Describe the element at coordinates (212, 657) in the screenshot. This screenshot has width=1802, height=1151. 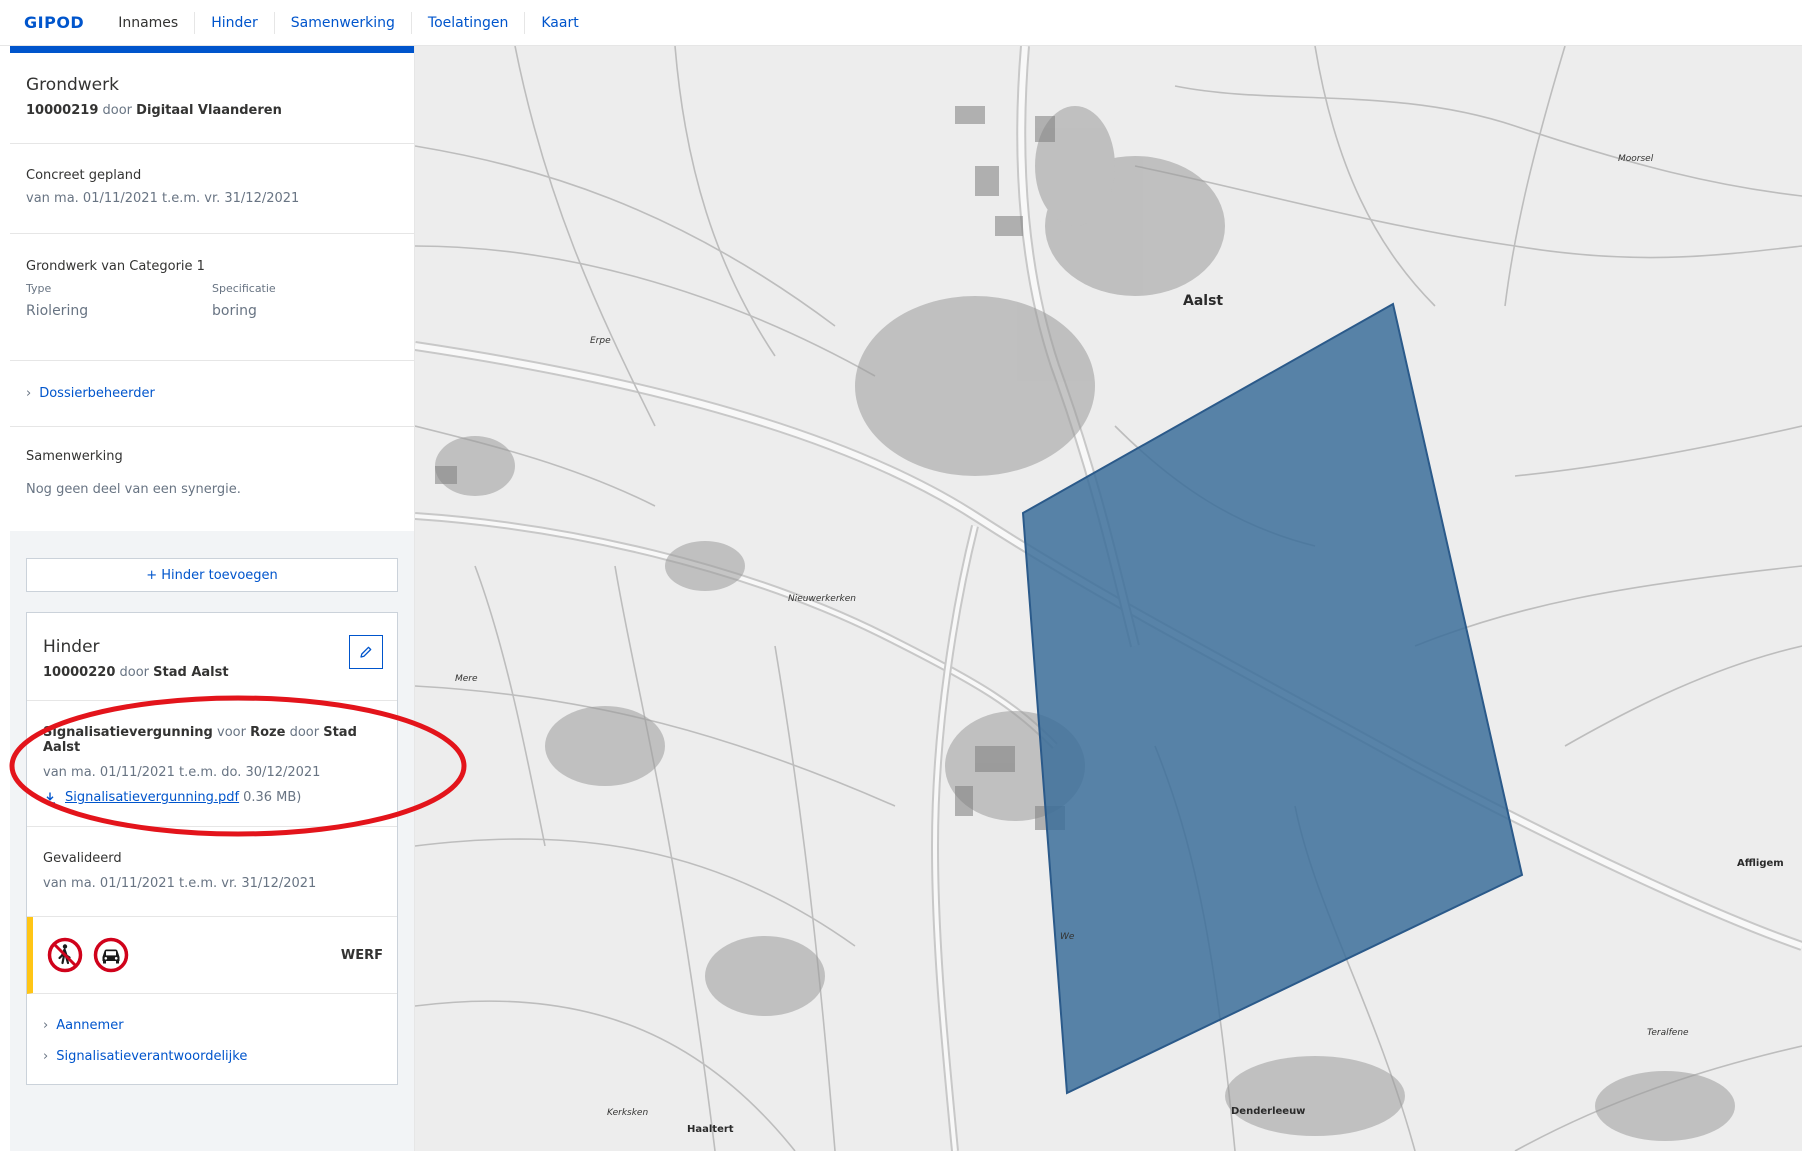
I see `hinder-header: Hinder 10000220 door Stad Aalst` at that location.